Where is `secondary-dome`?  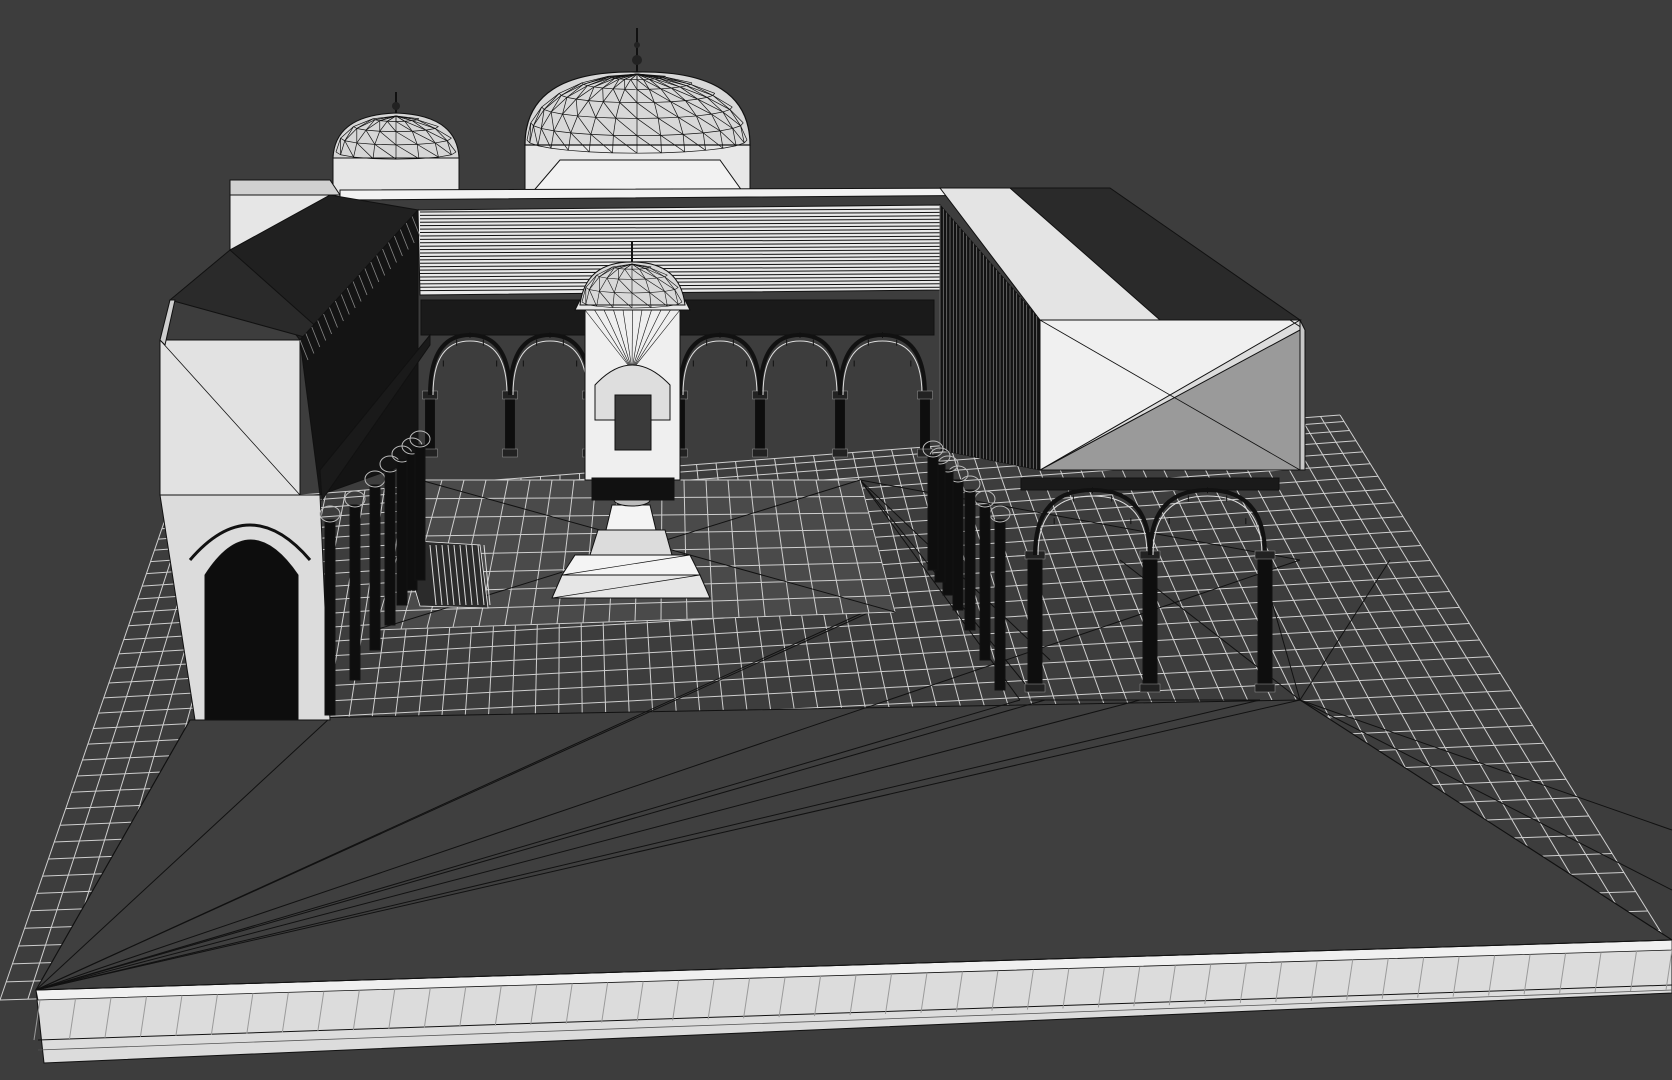
secondary-dome is located at coordinates (396, 144).